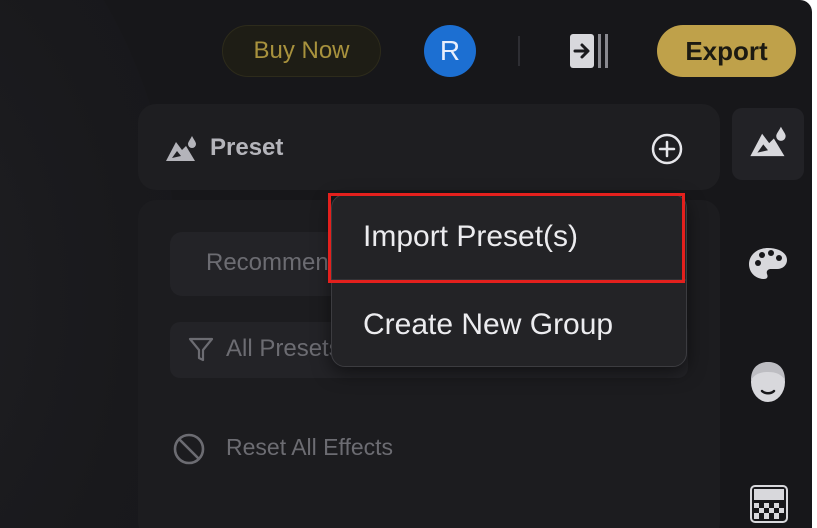 This screenshot has width=817, height=528. I want to click on rail-texture-icon, so click(769, 504).